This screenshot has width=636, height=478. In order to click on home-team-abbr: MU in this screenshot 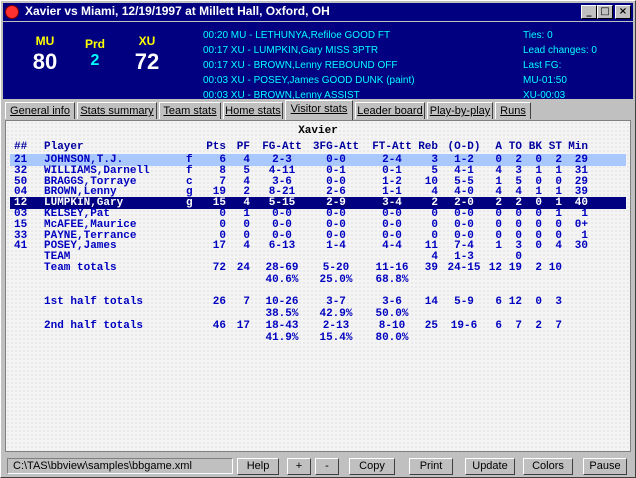, I will do `click(45, 41)`.